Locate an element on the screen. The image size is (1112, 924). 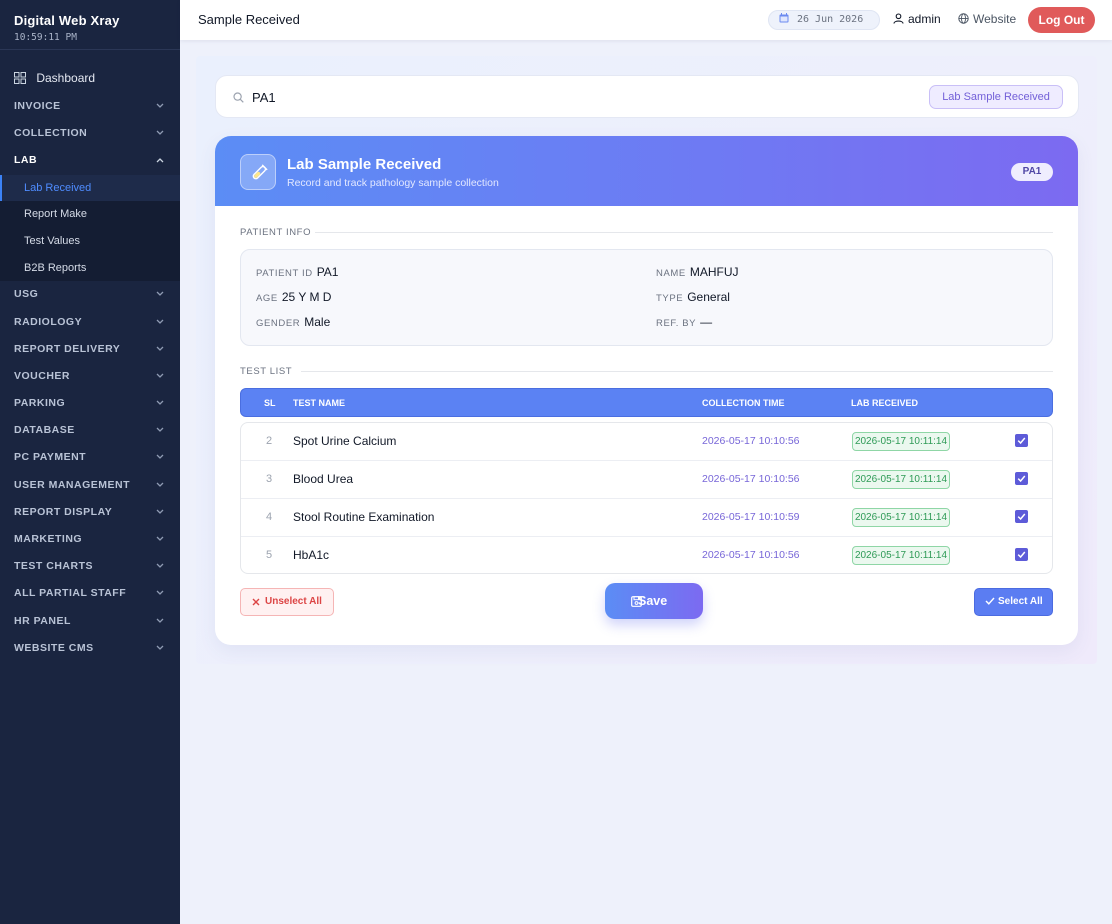
calendar-icon is located at coordinates (784, 18).